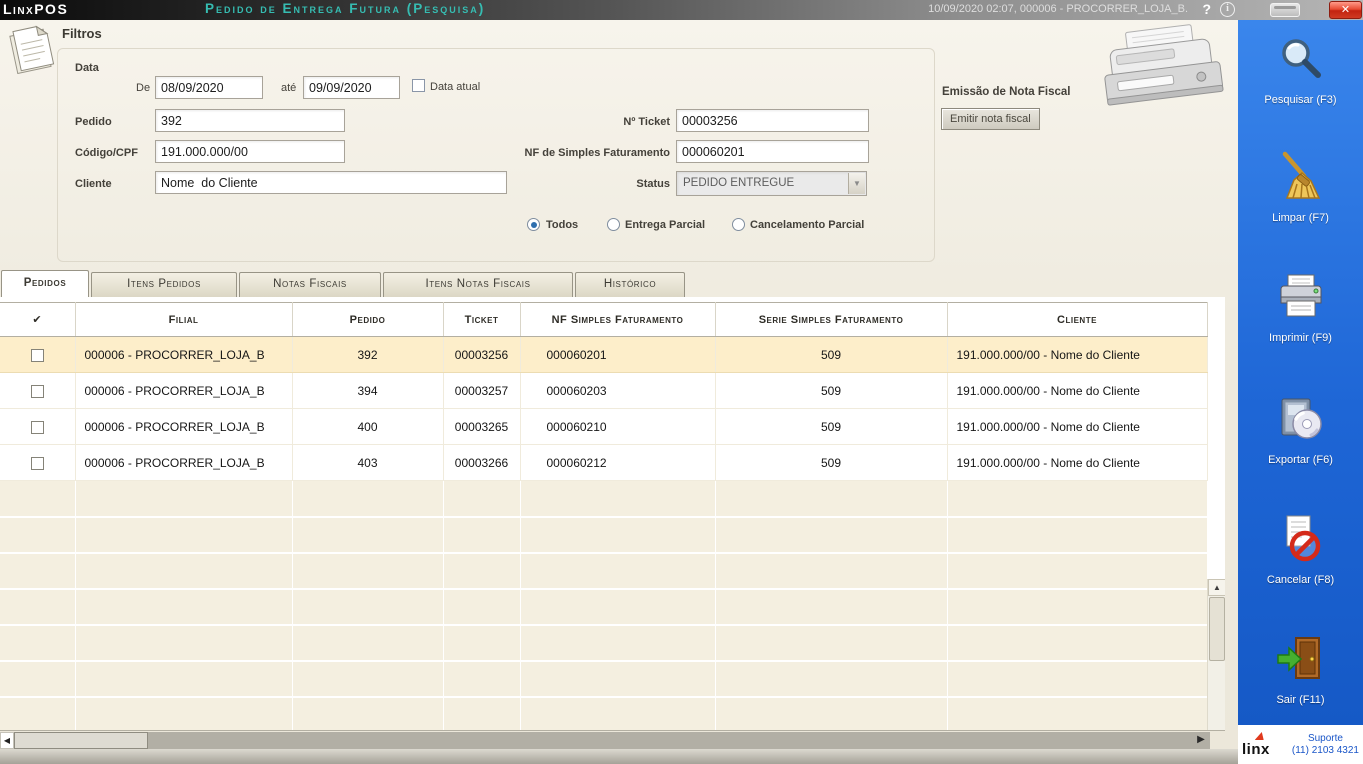 This screenshot has width=1363, height=764. What do you see at coordinates (310, 284) in the screenshot?
I see `tab-notas-fiscais: Notas Fiscais` at bounding box center [310, 284].